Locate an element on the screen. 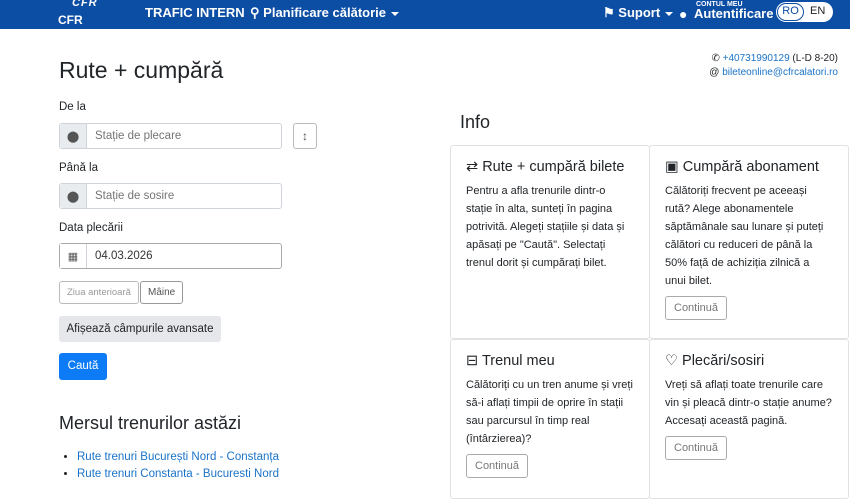  lang-ro: RO is located at coordinates (790, 12).